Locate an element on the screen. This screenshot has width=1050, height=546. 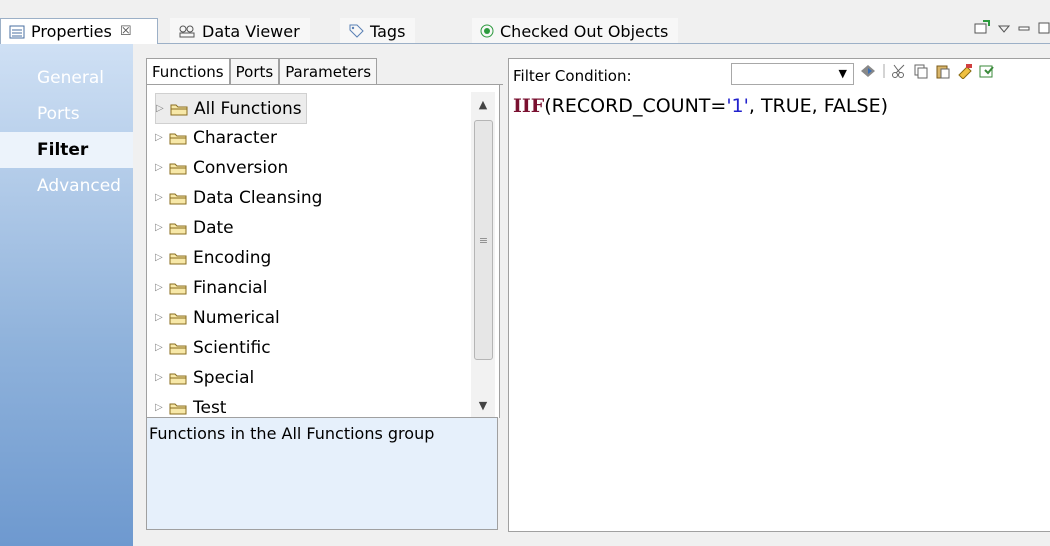
tree-item-label: Special is located at coordinates (224, 377).